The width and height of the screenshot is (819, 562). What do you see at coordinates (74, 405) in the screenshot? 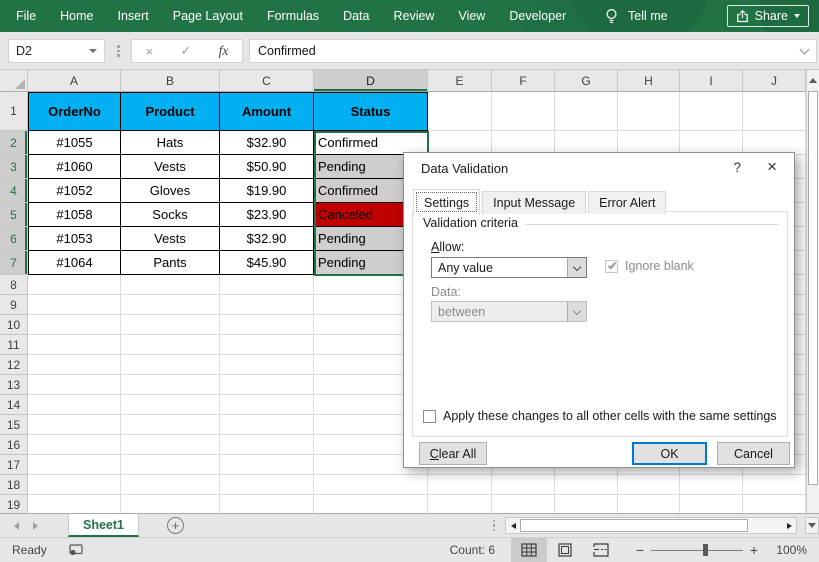
I see `cell-a14` at bounding box center [74, 405].